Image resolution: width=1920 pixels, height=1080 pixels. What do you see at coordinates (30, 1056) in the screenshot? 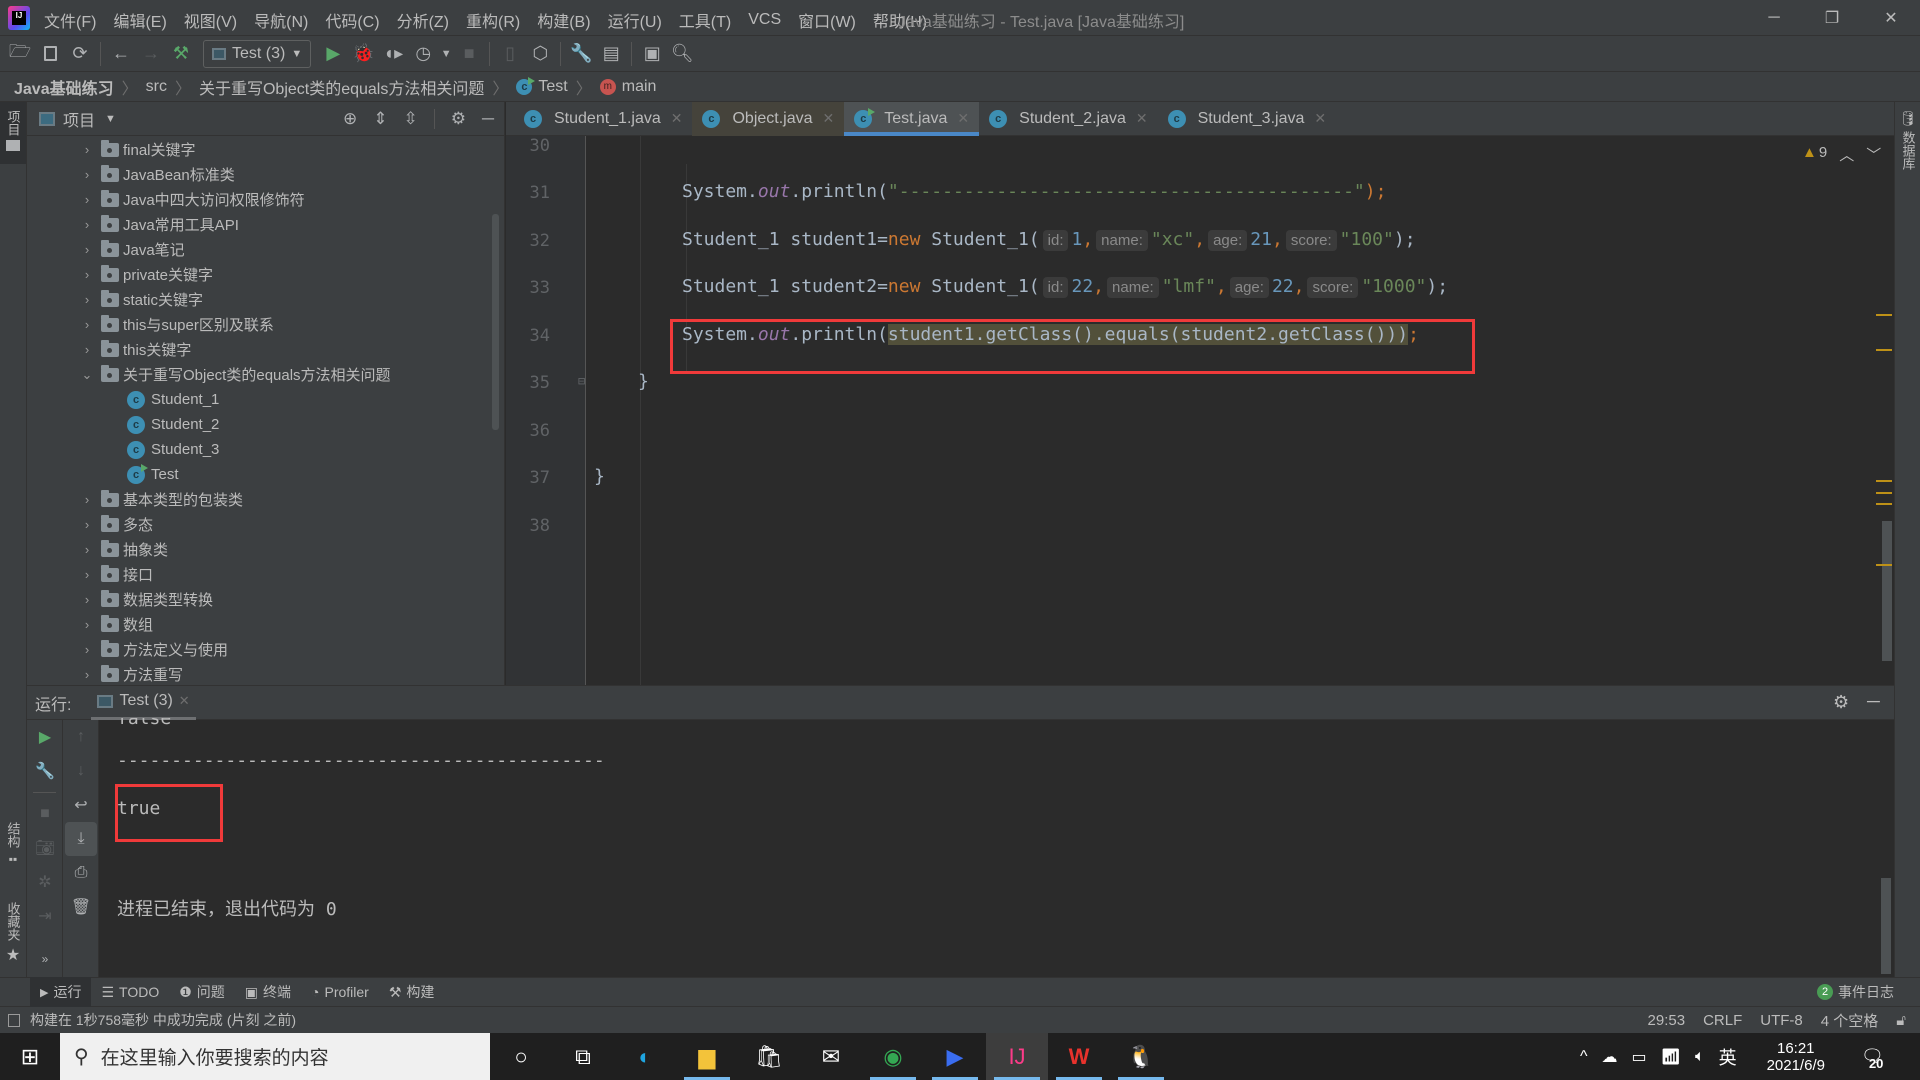
I see `start-button: ⊞` at bounding box center [30, 1056].